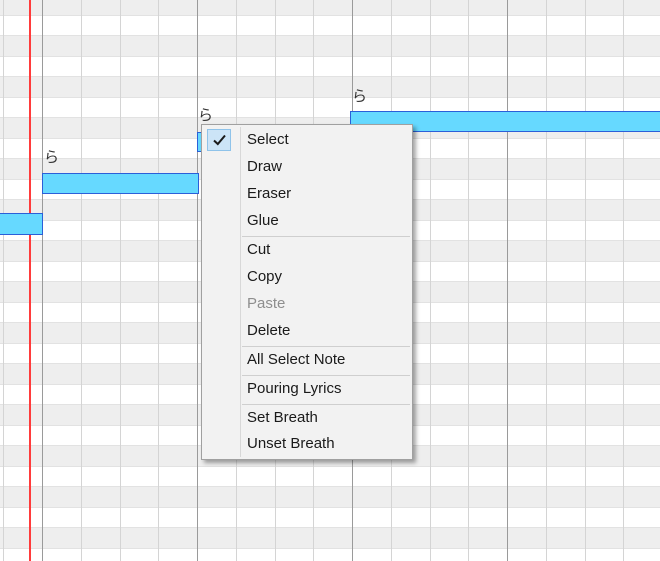  I want to click on menu-item-label: Copy, so click(265, 276).